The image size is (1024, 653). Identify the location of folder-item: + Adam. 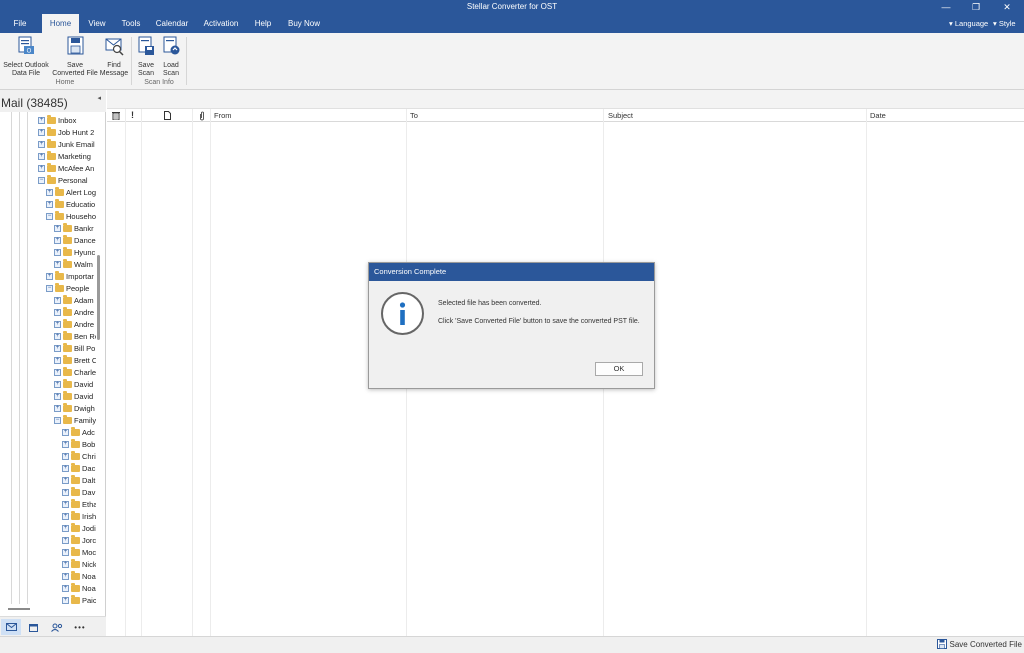
(74, 300).